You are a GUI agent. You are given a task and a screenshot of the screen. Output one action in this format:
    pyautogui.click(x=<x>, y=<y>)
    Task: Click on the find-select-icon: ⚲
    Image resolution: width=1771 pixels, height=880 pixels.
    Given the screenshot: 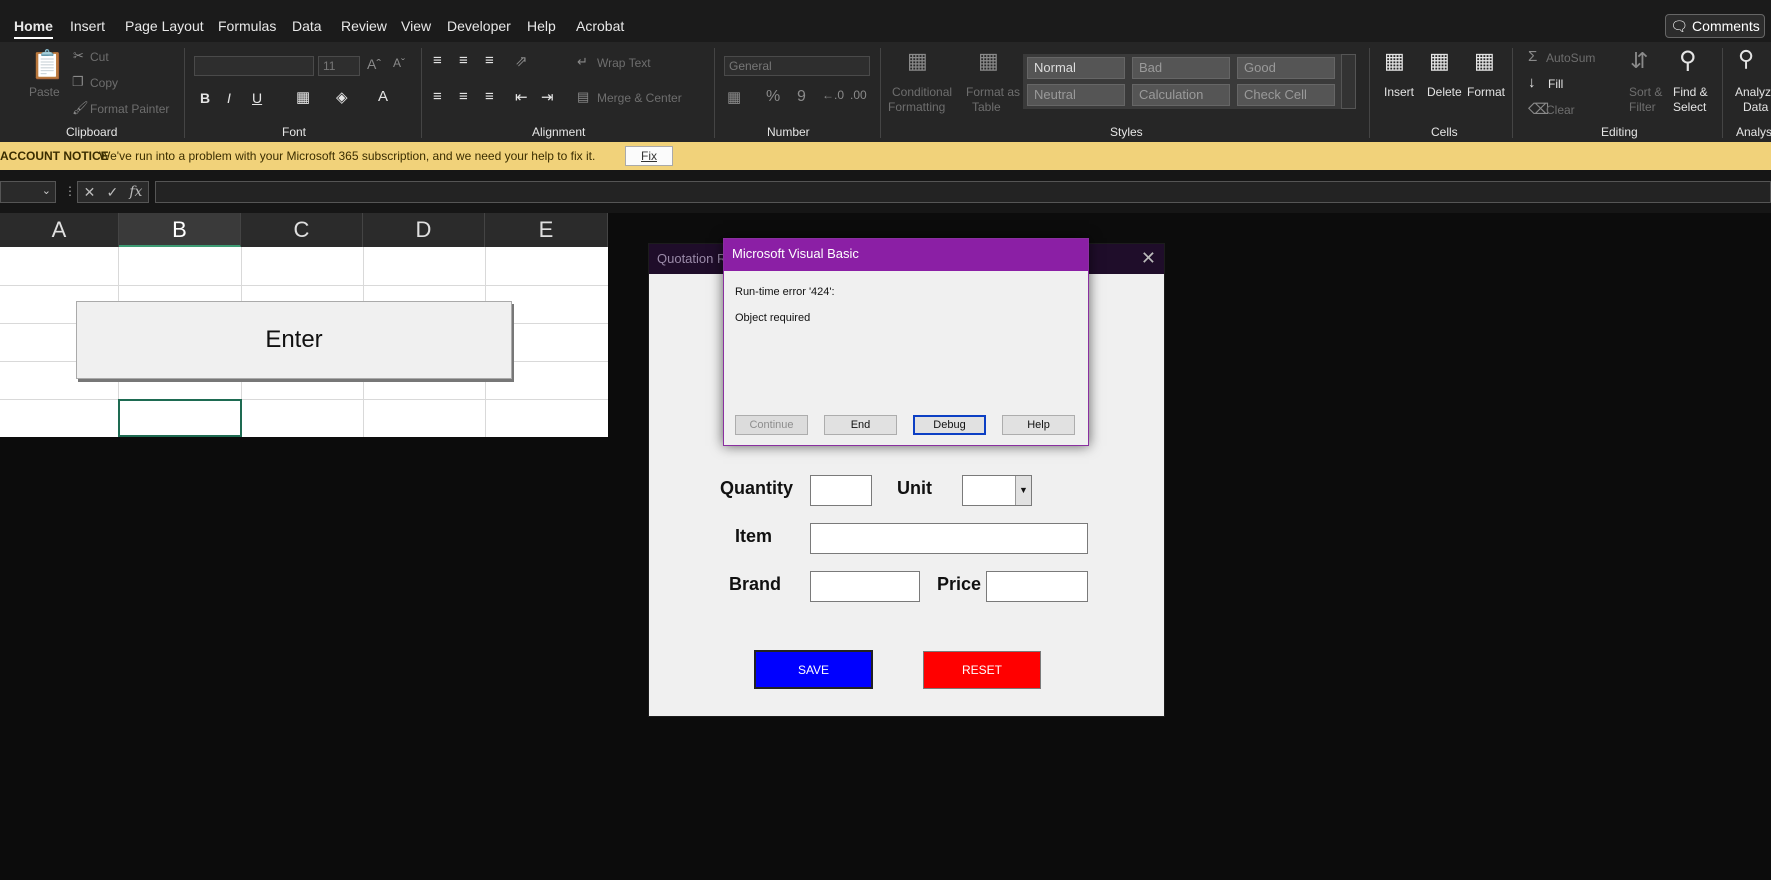 What is the action you would take?
    pyautogui.click(x=1688, y=60)
    